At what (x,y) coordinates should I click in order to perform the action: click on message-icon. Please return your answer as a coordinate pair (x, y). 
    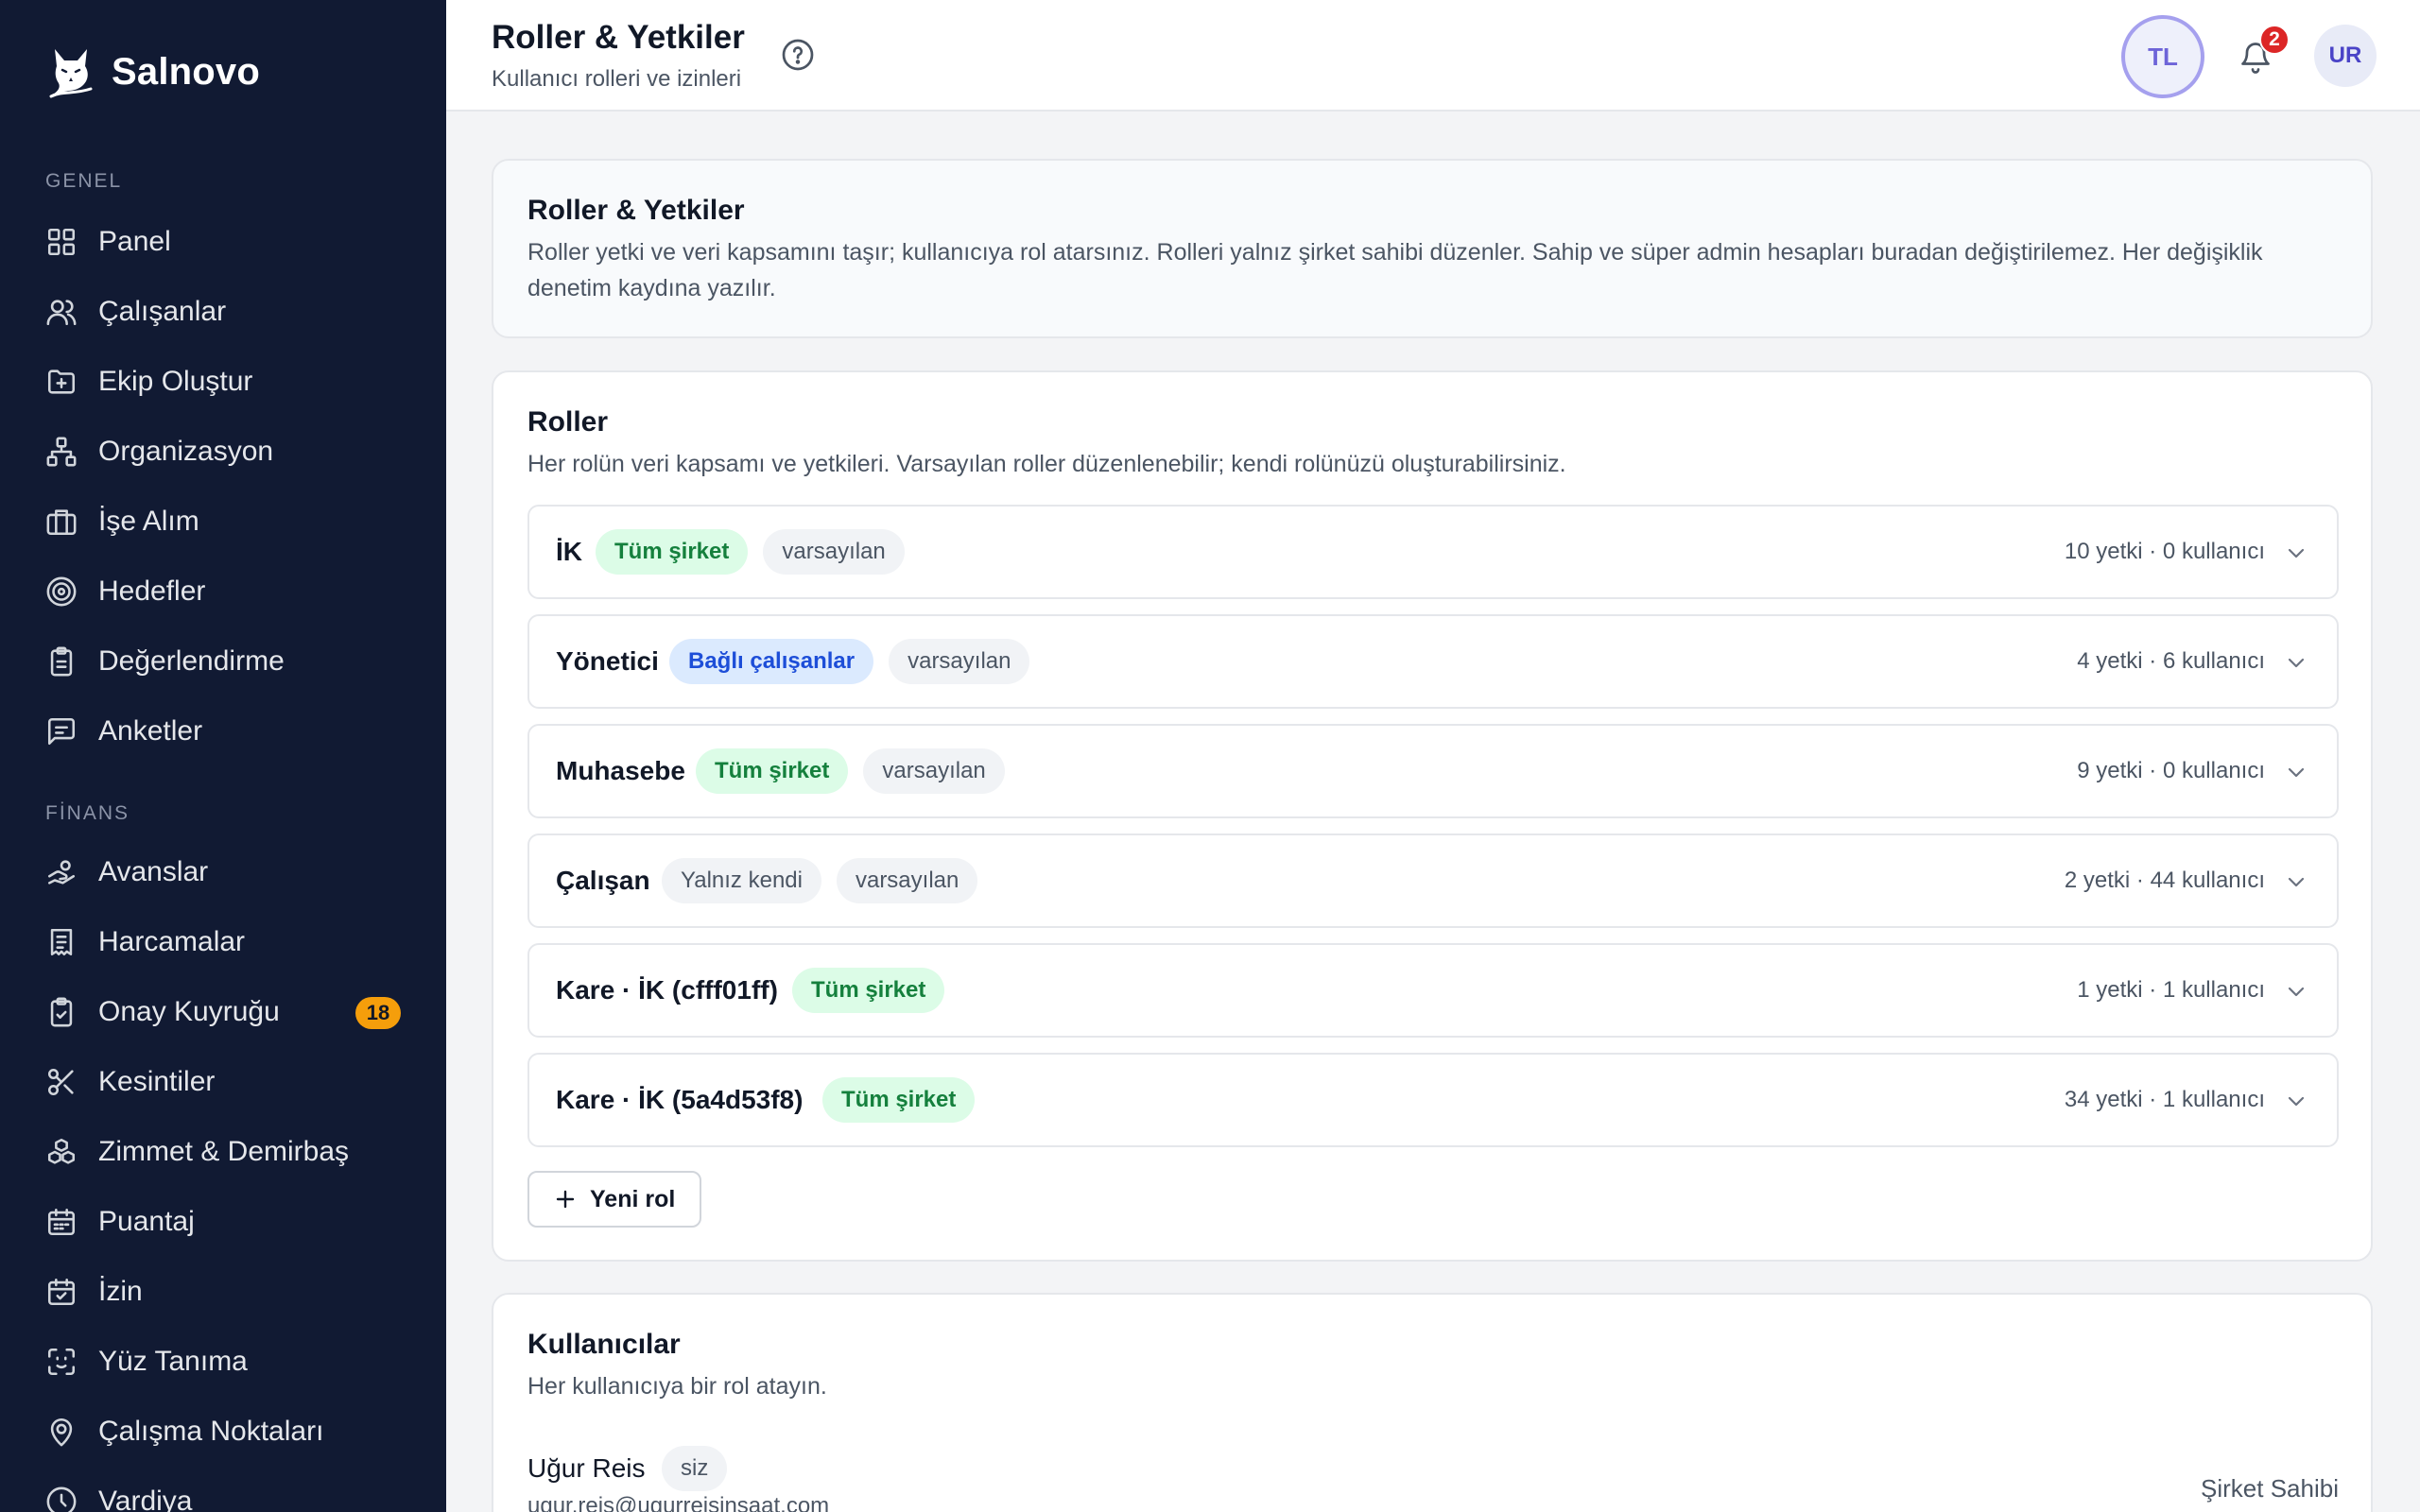
    Looking at the image, I should click on (61, 731).